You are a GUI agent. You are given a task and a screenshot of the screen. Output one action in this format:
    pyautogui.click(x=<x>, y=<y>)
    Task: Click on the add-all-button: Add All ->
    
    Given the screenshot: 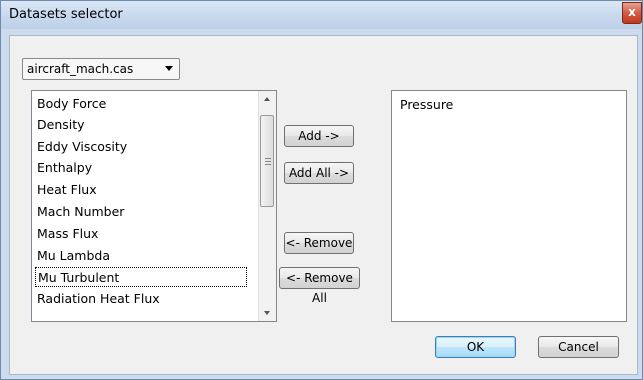 What is the action you would take?
    pyautogui.click(x=319, y=173)
    